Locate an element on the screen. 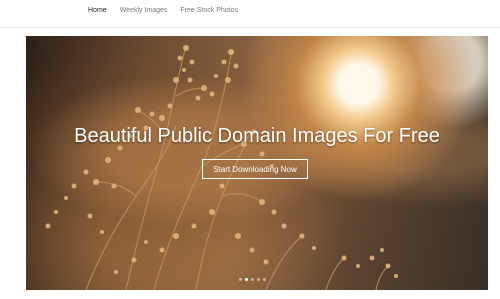 The image size is (500, 299). nav-links: Home Weekly Images Free Stock Photos is located at coordinates (163, 10).